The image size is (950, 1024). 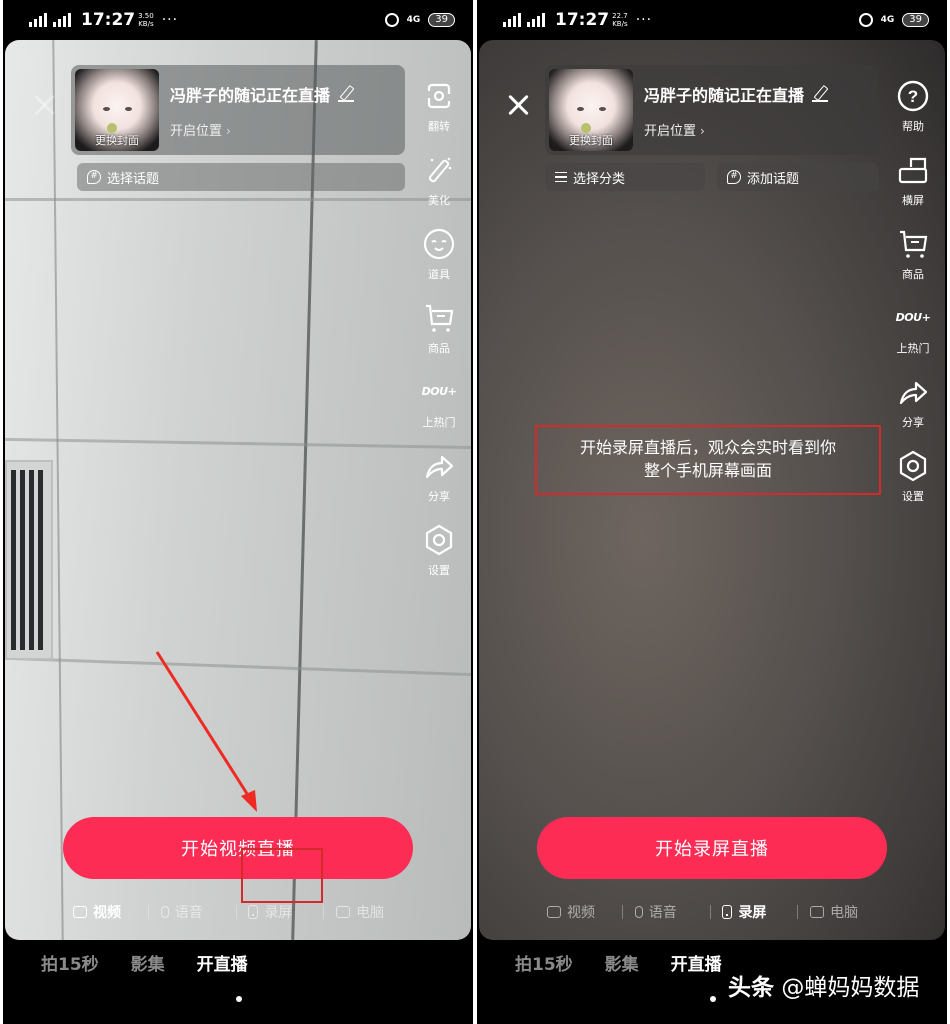 What do you see at coordinates (913, 126) in the screenshot?
I see `rail-label: 帮助` at bounding box center [913, 126].